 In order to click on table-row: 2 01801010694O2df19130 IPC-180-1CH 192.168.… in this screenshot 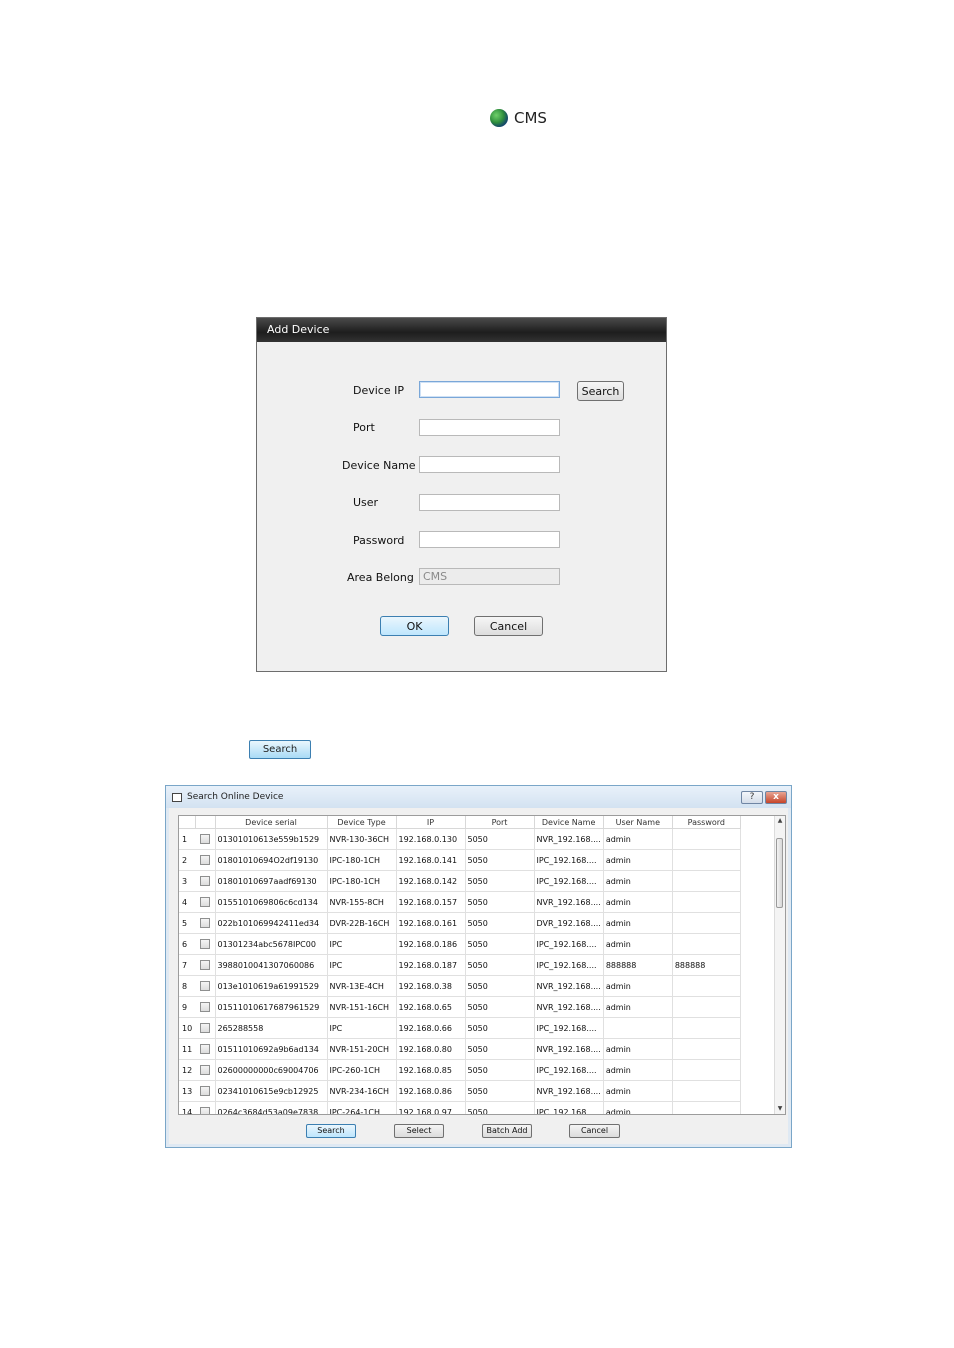, I will do `click(460, 860)`.